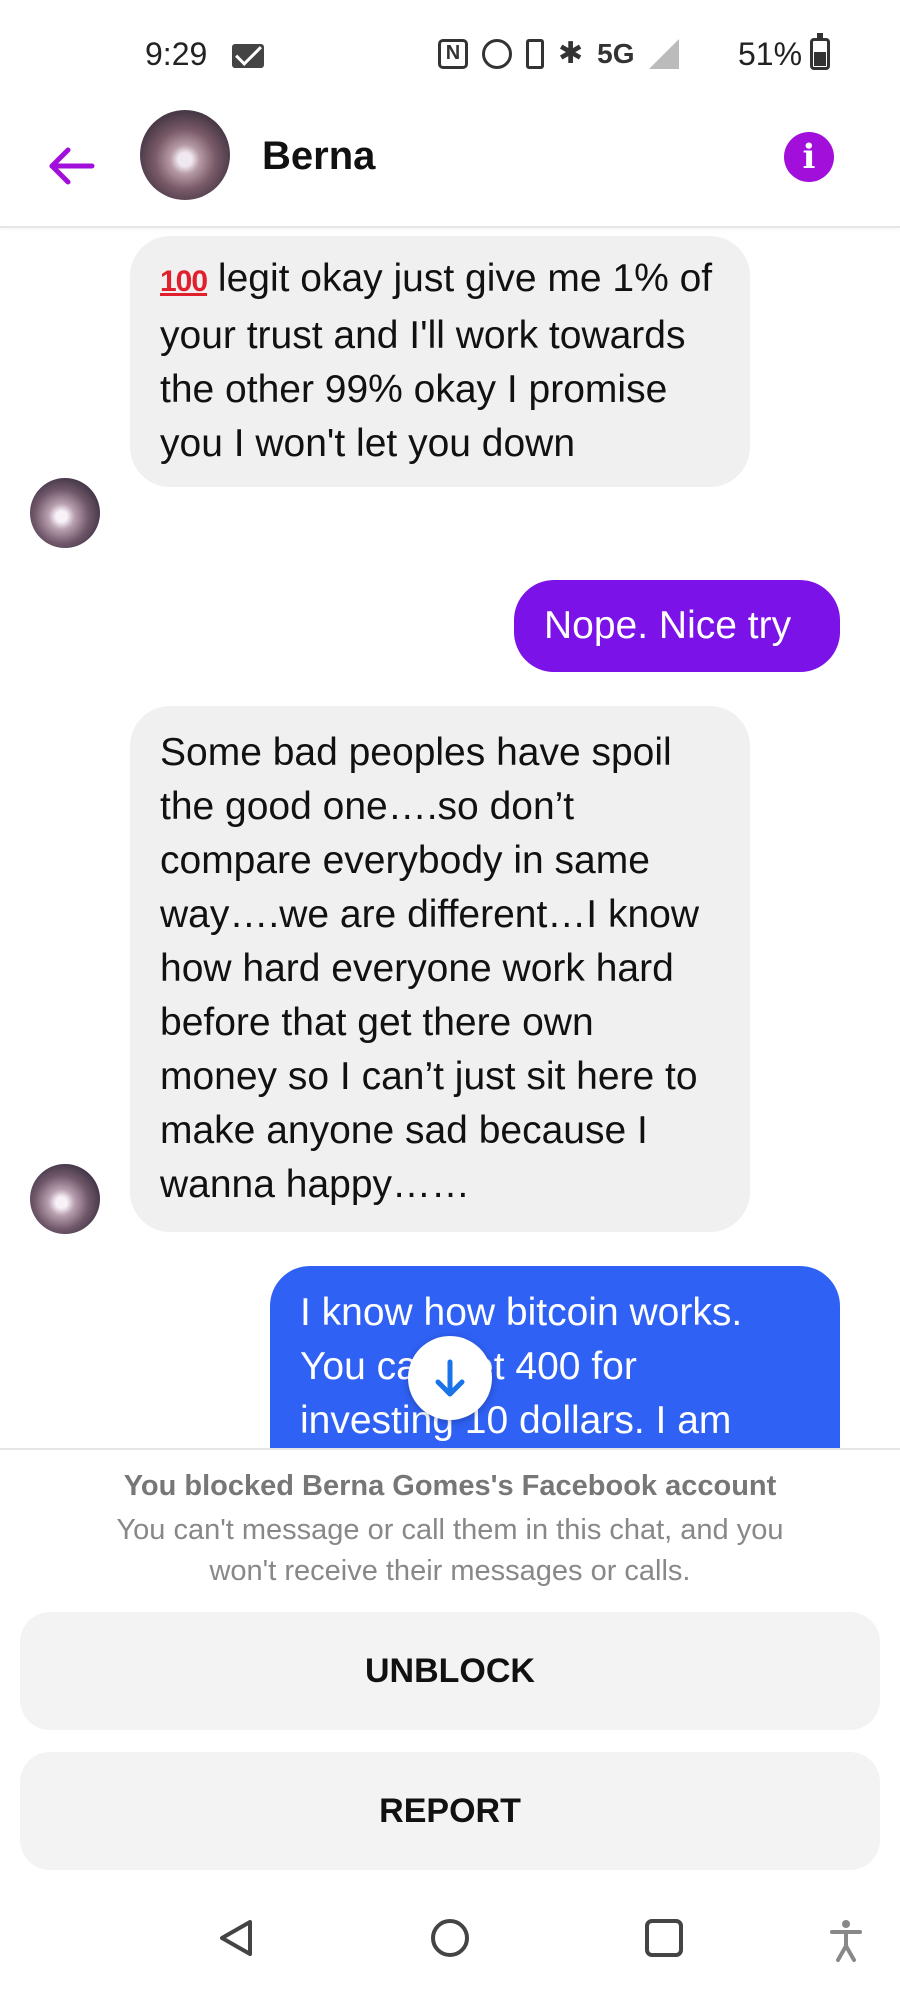 The image size is (900, 2000). What do you see at coordinates (236, 1938) in the screenshot?
I see `back-nav-icon` at bounding box center [236, 1938].